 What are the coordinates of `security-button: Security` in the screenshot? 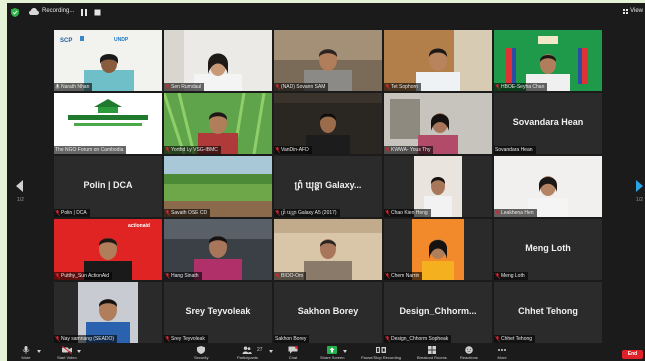 It's located at (201, 353).